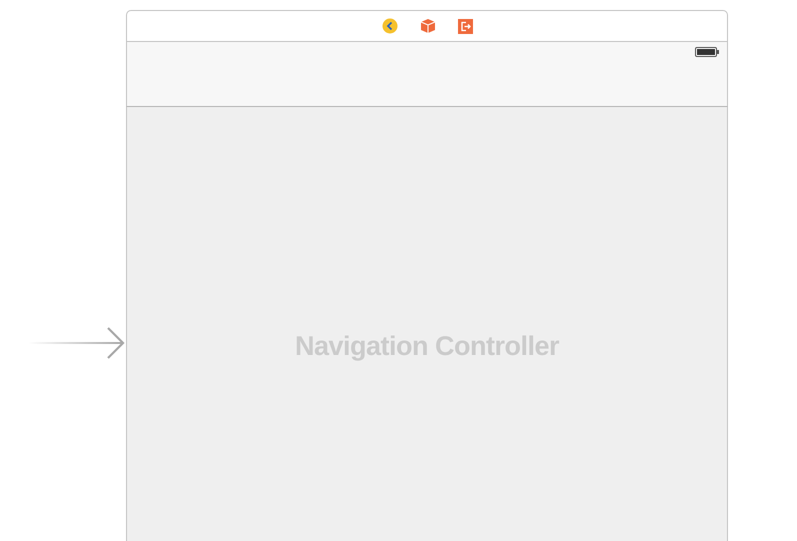 Image resolution: width=797 pixels, height=541 pixels. What do you see at coordinates (465, 26) in the screenshot?
I see `exit-icon` at bounding box center [465, 26].